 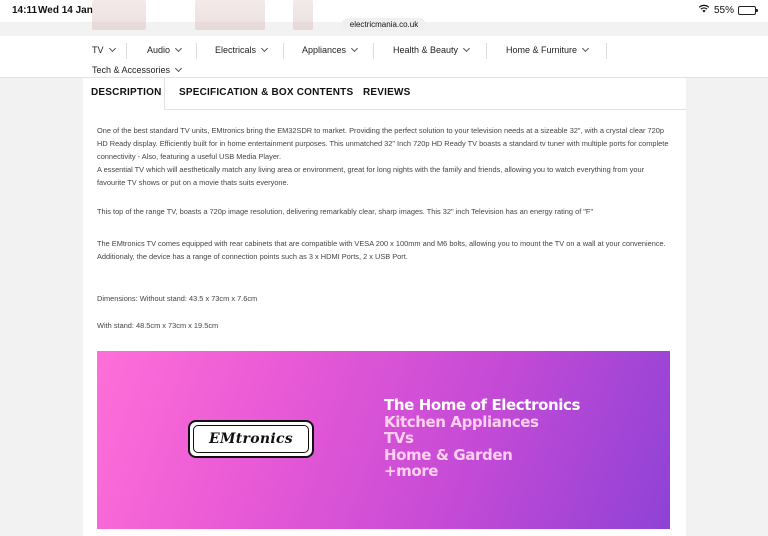 I want to click on nav-item-label: Appliances, so click(x=324, y=50).